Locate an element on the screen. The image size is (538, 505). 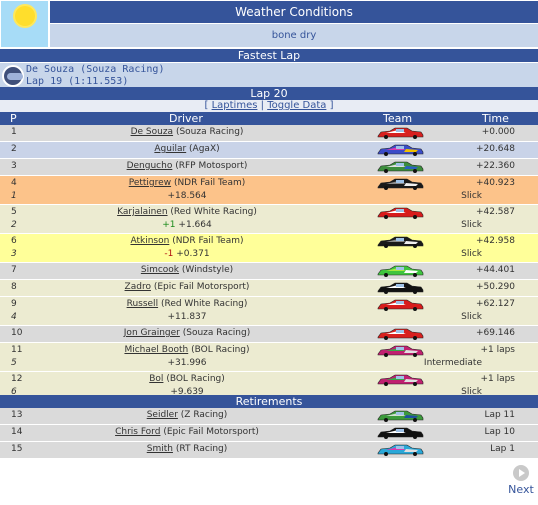
weather-panel: Weather Conditions bone dry is located at coordinates (269, 23).